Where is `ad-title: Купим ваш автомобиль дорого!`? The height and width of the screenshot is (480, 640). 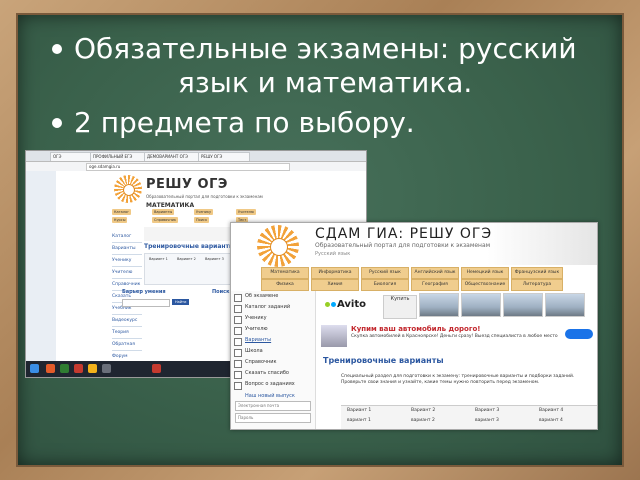
ad-title: Купим ваш автомобиль дорого! is located at coordinates (416, 329).